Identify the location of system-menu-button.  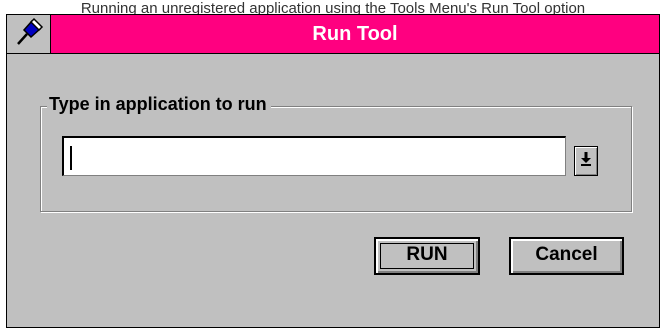
(29, 34).